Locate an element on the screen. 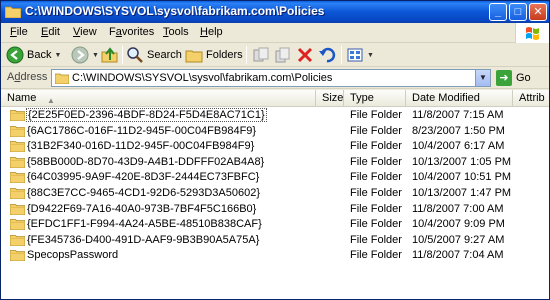  close-button: ✕ is located at coordinates (538, 12).